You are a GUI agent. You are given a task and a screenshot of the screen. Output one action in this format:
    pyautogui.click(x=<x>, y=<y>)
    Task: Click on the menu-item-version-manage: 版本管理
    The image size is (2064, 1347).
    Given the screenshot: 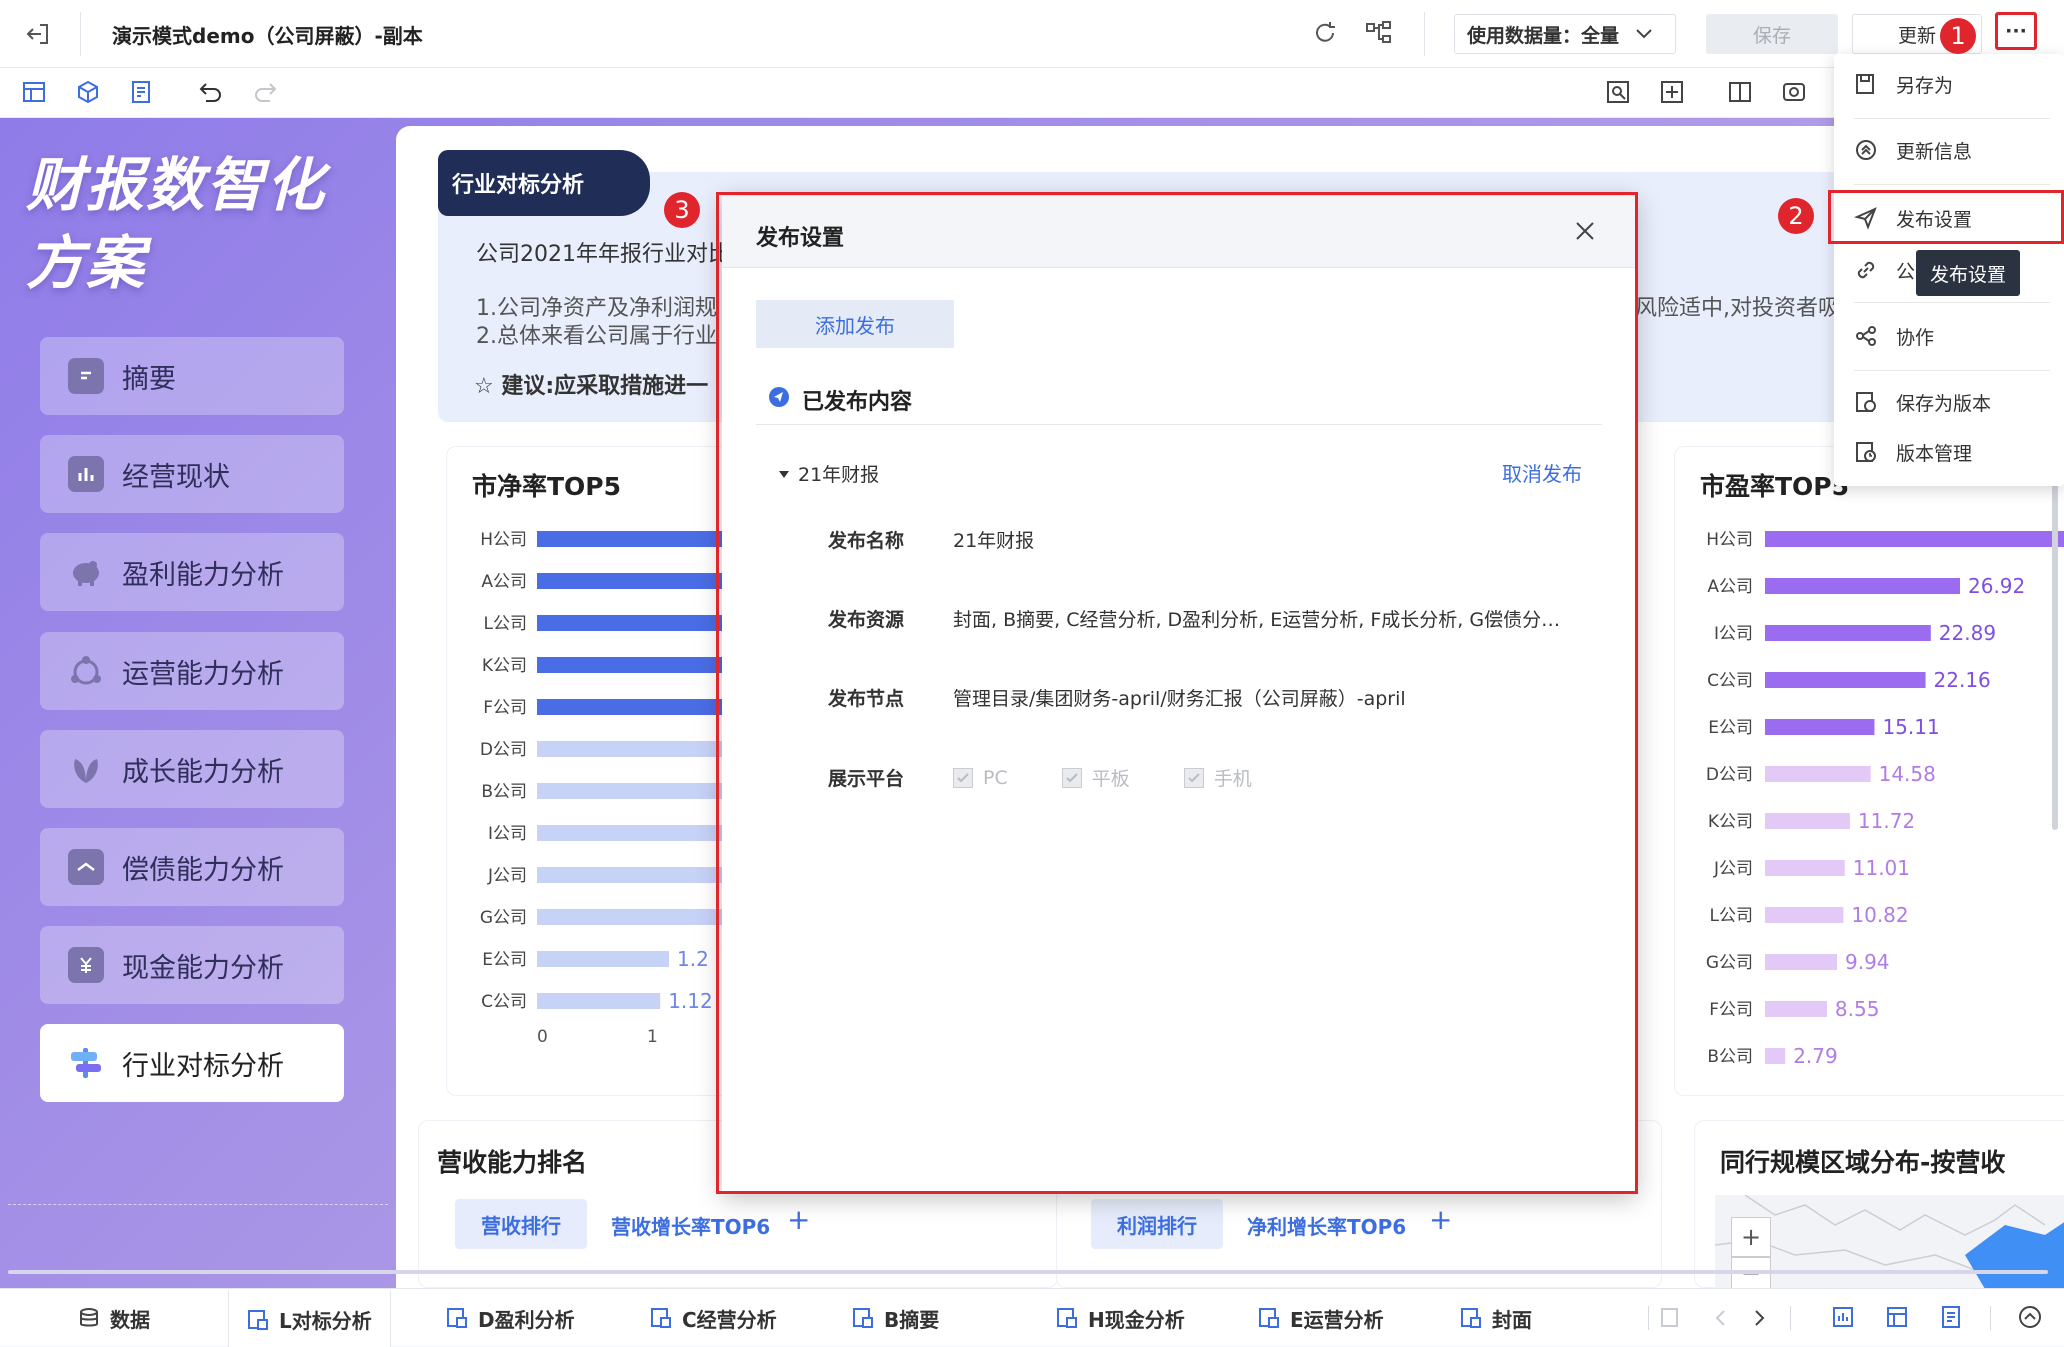 What is the action you would take?
    pyautogui.click(x=1949, y=452)
    